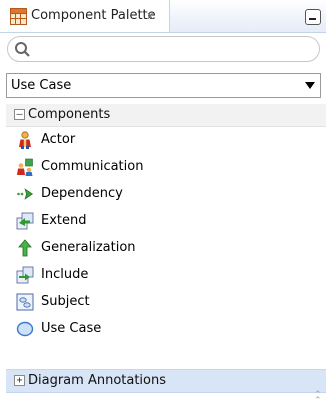  I want to click on palette-item-actor: Actor, so click(156, 140).